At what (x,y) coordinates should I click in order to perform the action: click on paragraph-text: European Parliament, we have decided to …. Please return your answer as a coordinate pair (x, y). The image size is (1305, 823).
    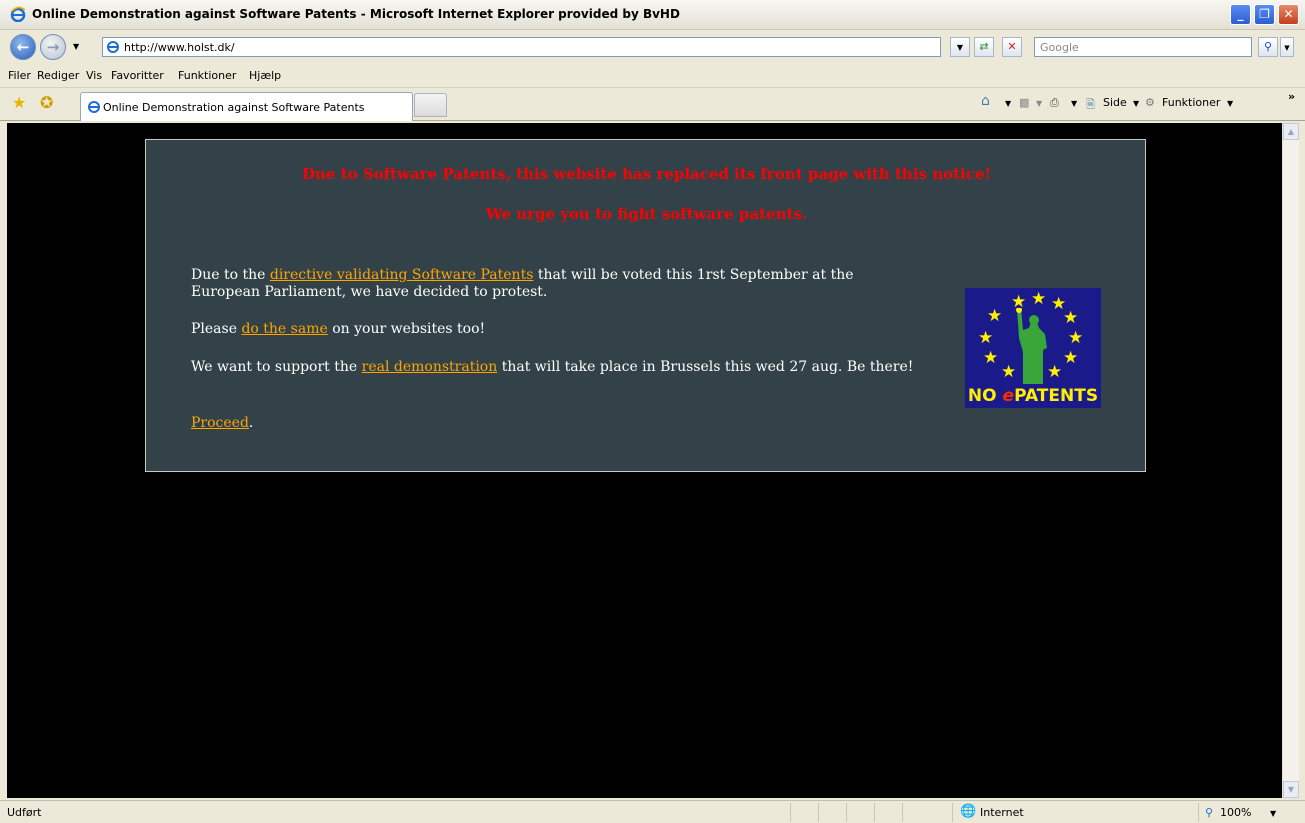
    Looking at the image, I should click on (369, 292).